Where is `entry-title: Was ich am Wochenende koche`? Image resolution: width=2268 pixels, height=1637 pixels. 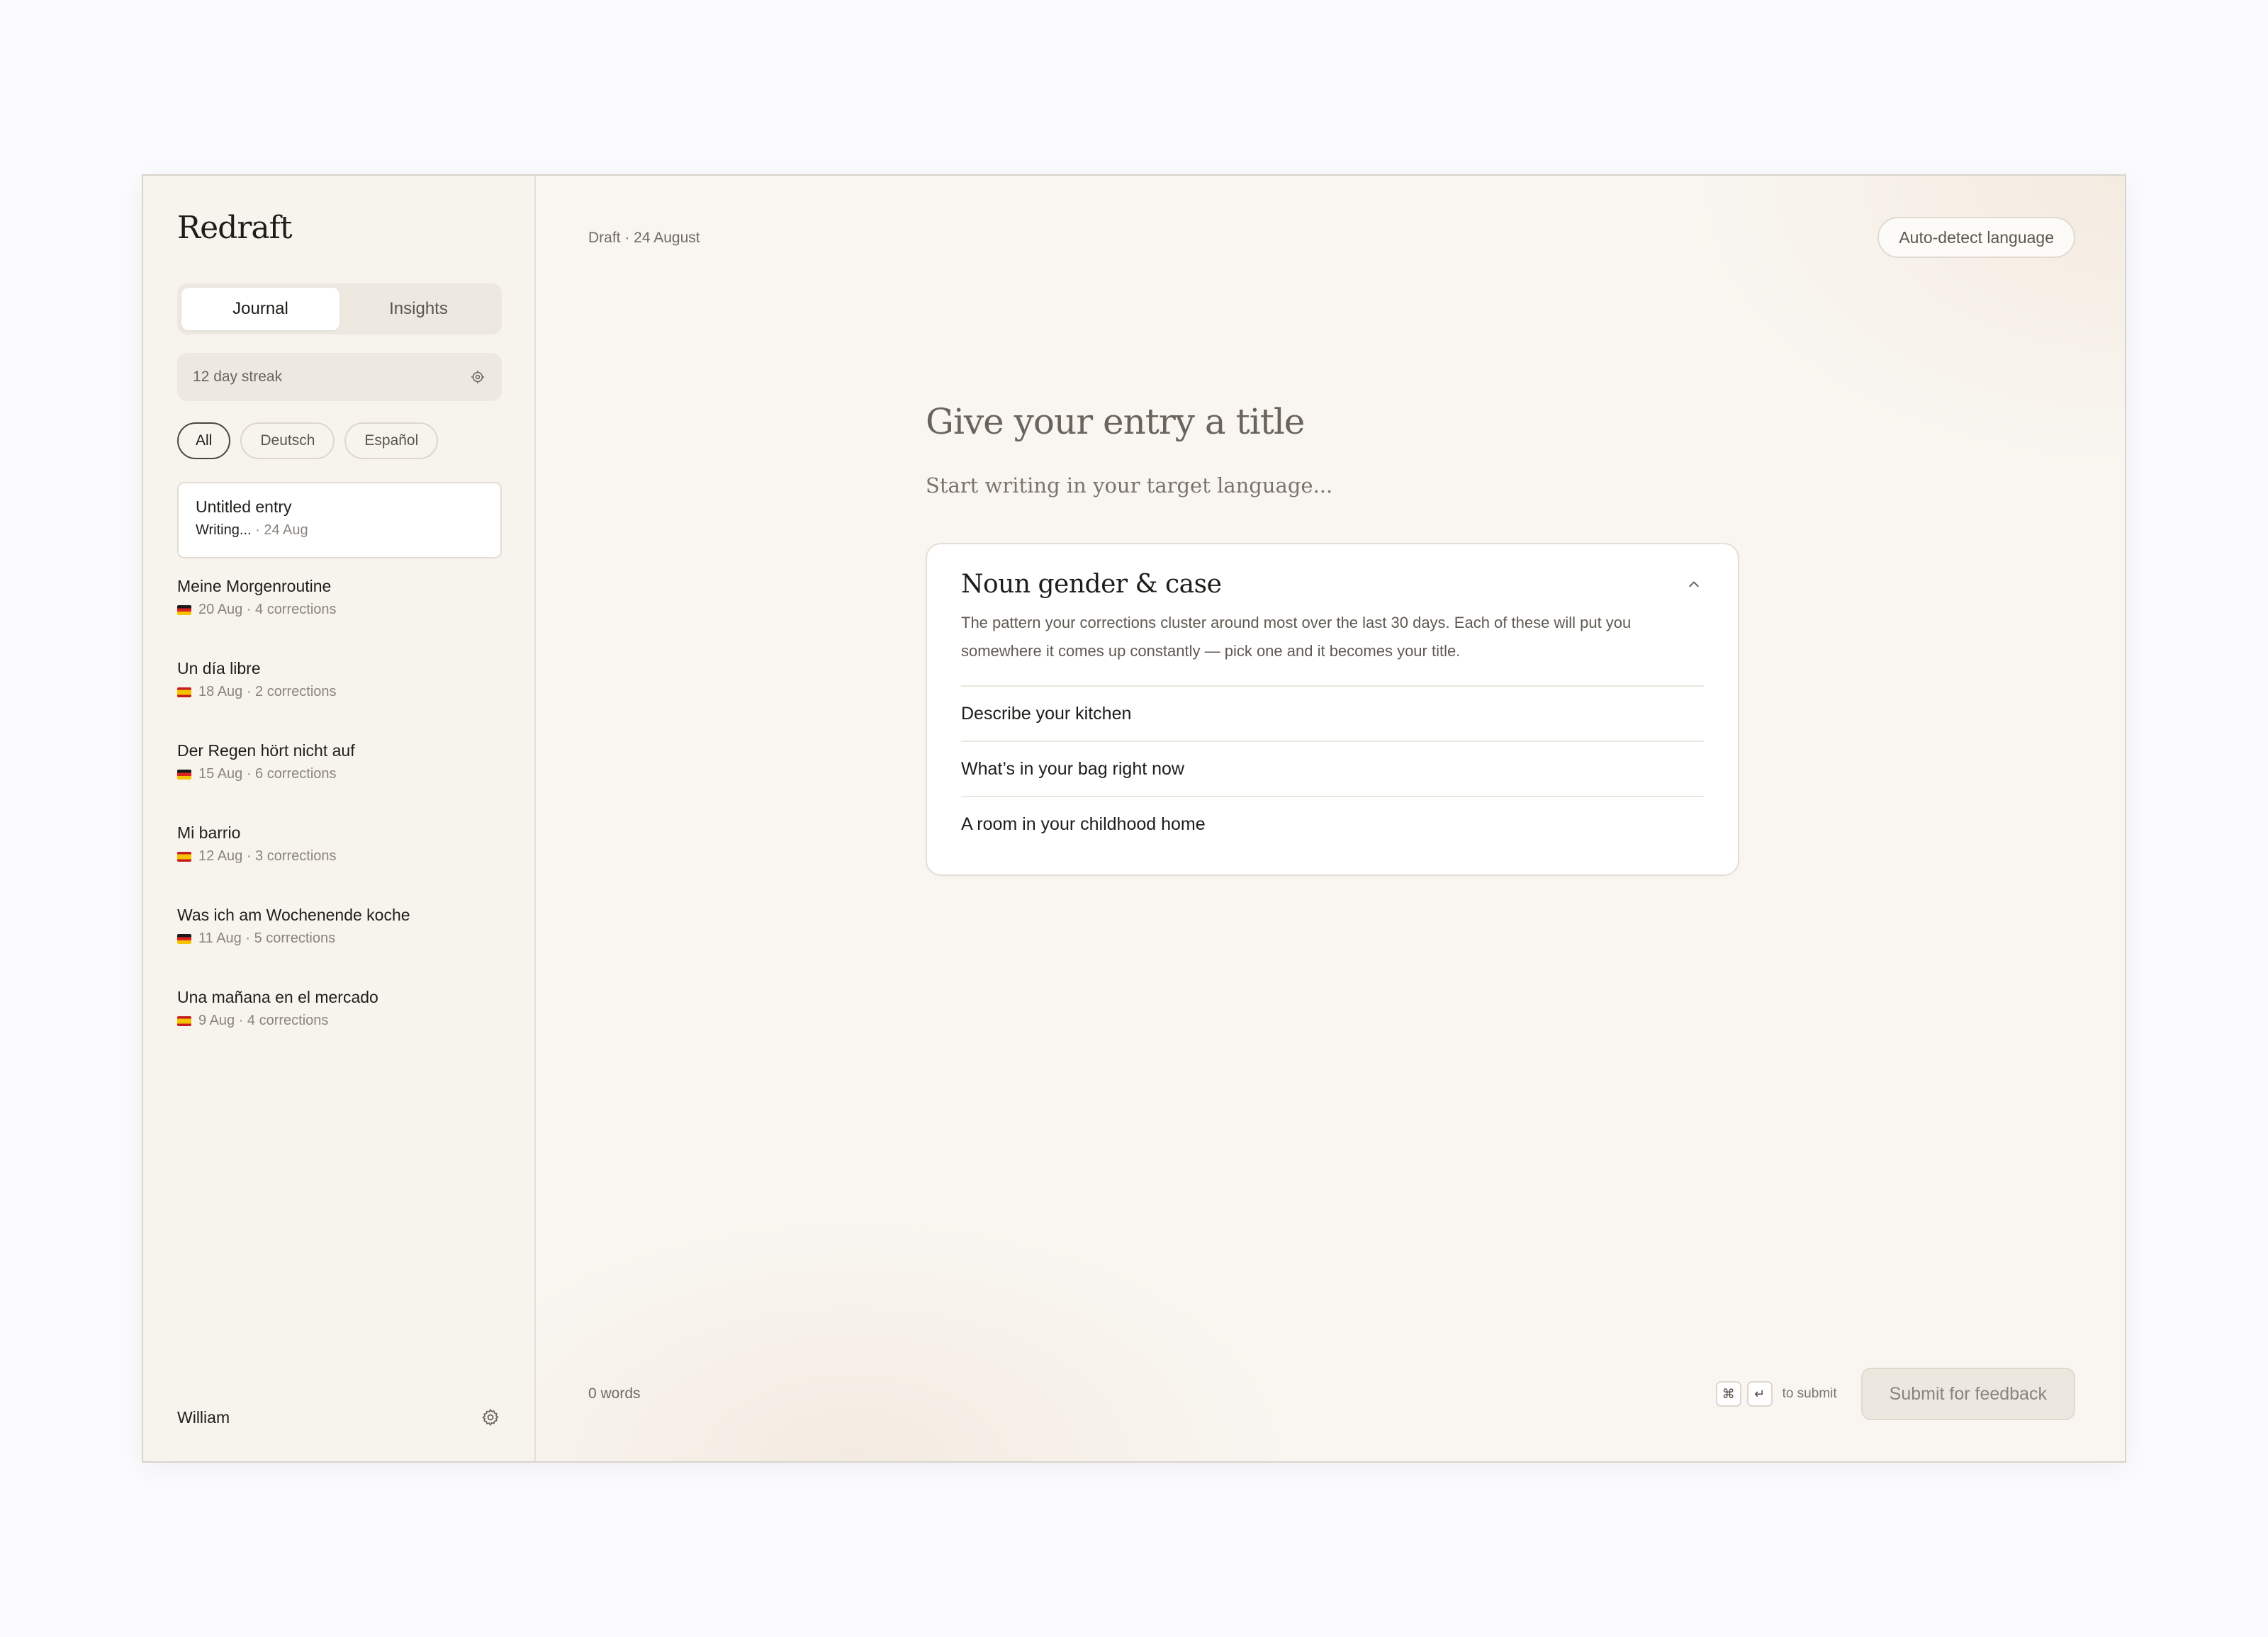
entry-title: Was ich am Wochenende koche is located at coordinates (293, 915).